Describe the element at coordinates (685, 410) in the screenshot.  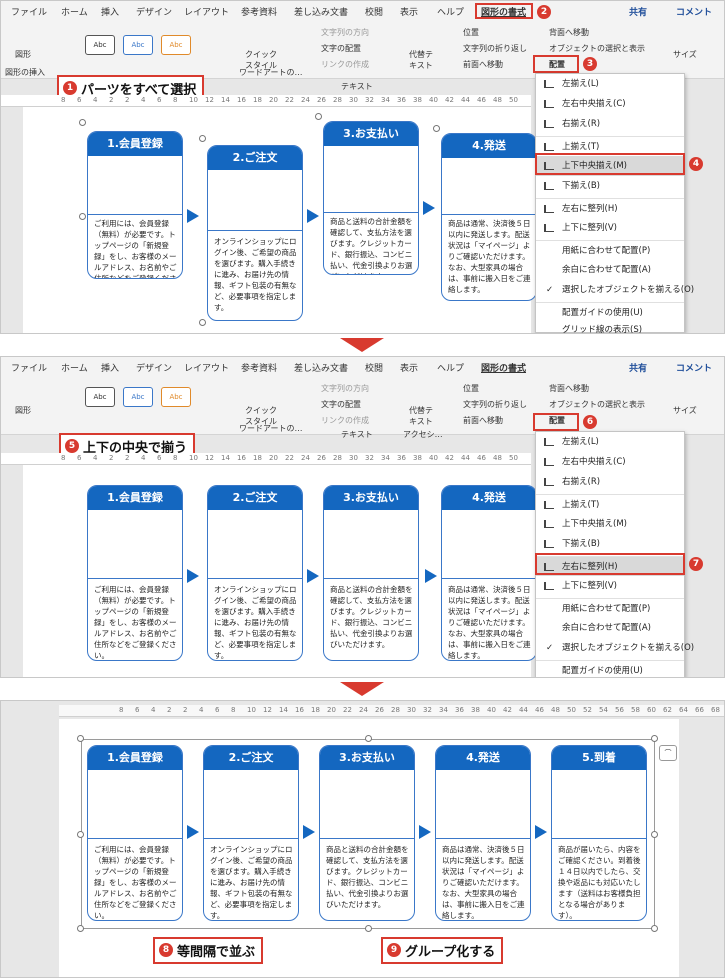
I see `size-button: サイズ` at that location.